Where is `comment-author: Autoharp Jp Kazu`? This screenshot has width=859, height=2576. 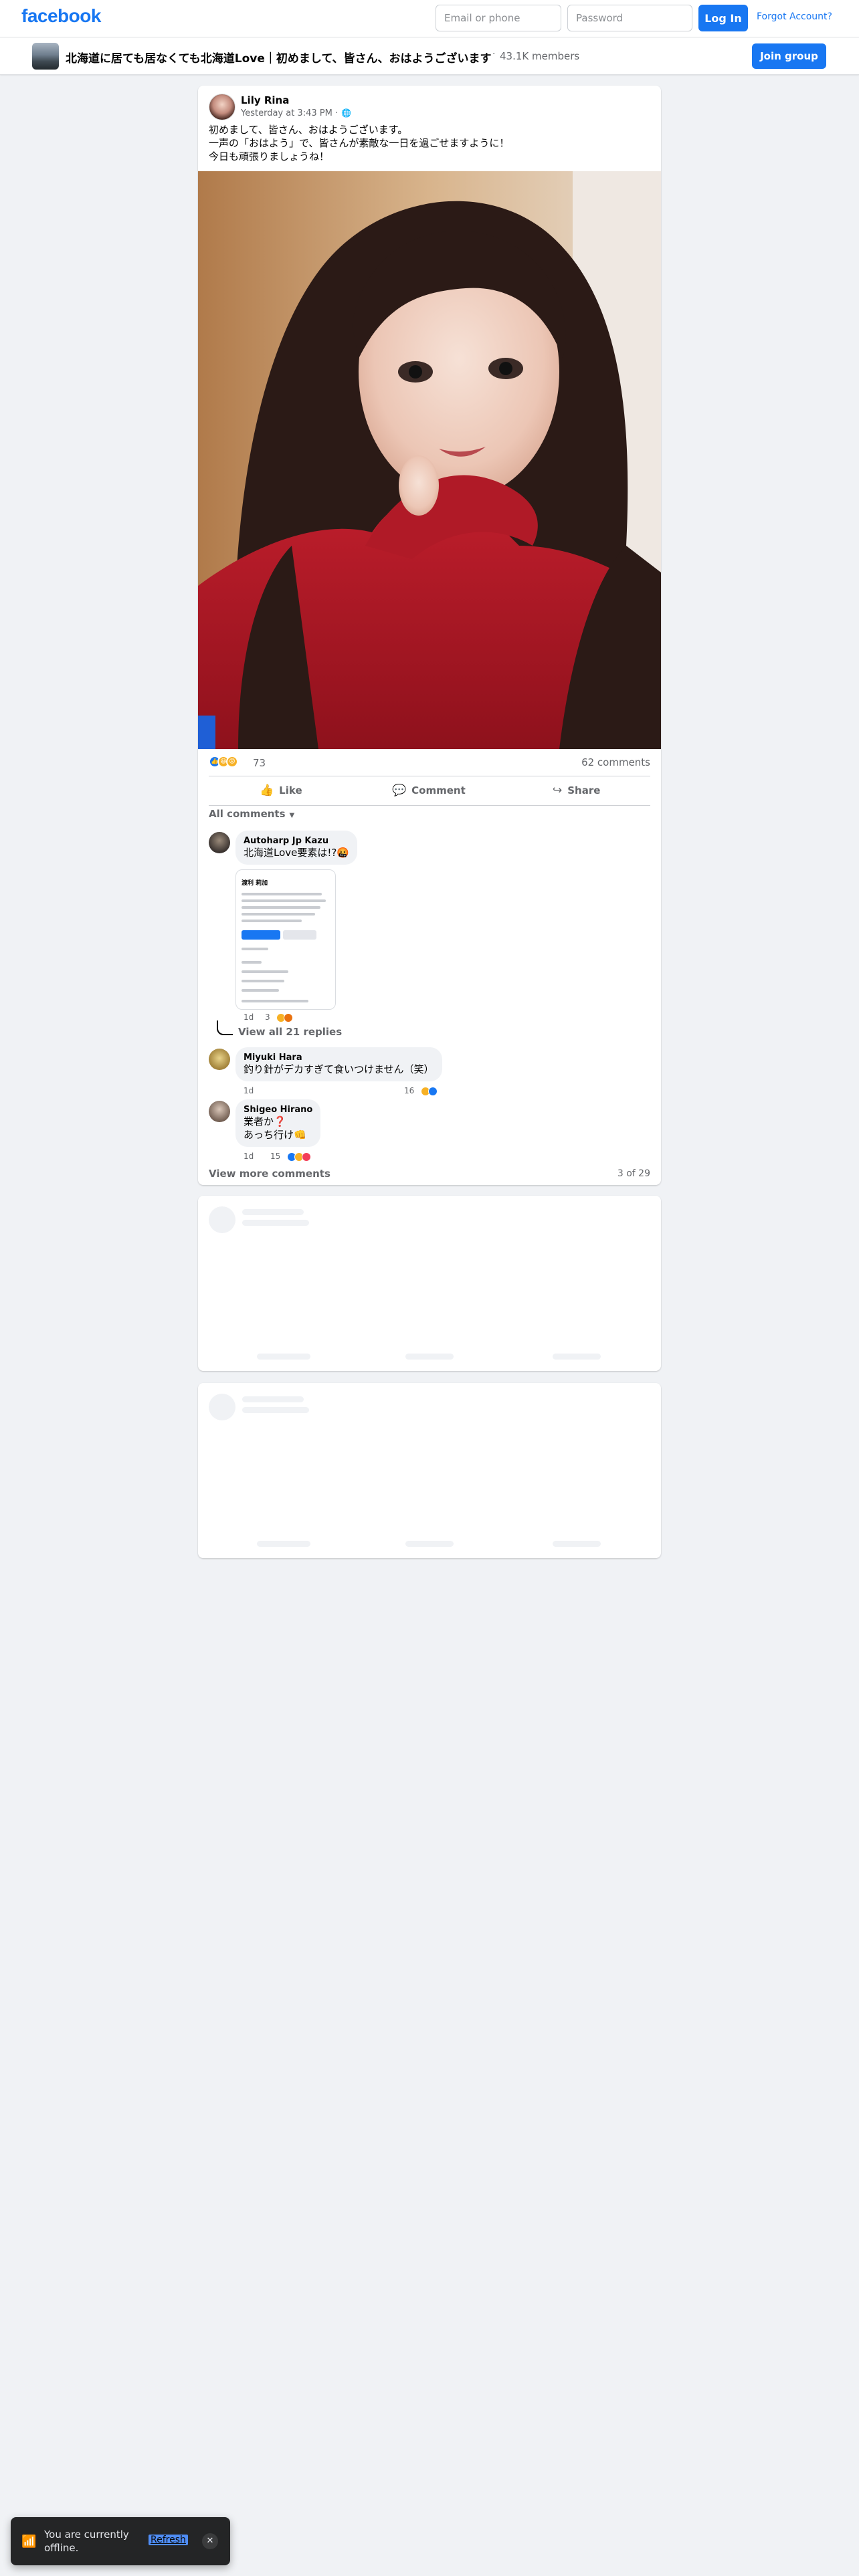
comment-author: Autoharp Jp Kazu is located at coordinates (296, 841).